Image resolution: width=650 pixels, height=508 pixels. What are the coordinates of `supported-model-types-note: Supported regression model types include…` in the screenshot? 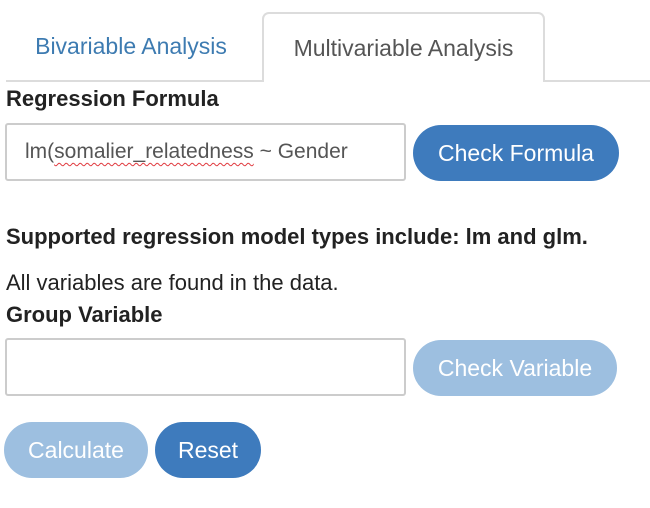 It's located at (297, 236).